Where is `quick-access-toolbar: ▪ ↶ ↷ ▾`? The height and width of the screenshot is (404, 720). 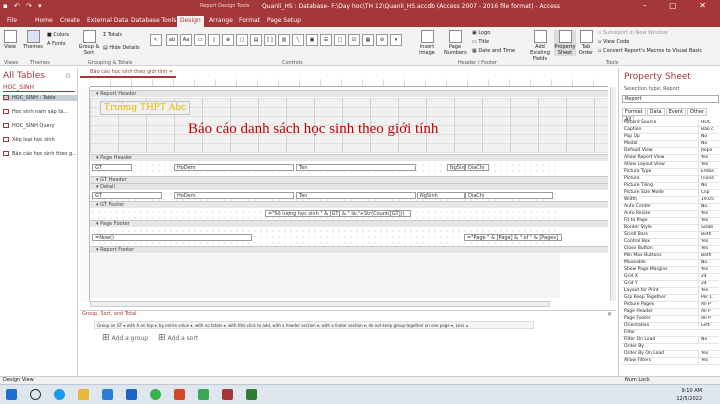 quick-access-toolbar: ▪ ↶ ↷ ▾ is located at coordinates (23, 6).